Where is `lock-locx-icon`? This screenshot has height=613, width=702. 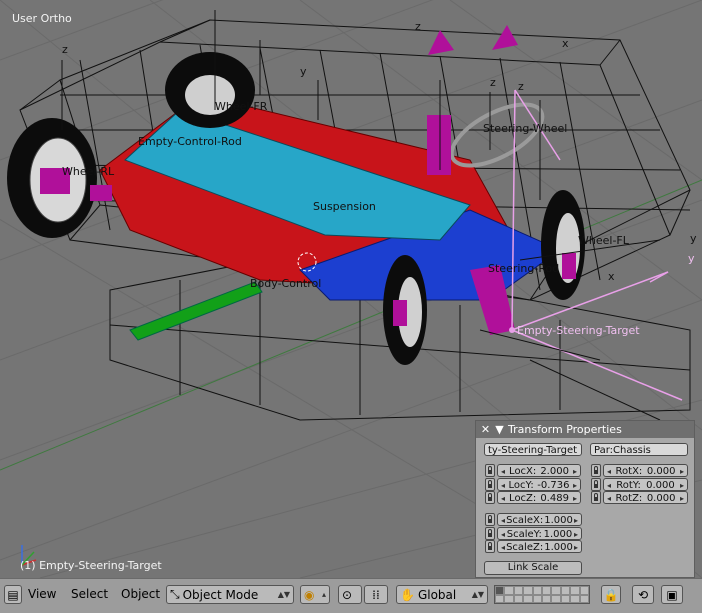 lock-locx-icon is located at coordinates (490, 470).